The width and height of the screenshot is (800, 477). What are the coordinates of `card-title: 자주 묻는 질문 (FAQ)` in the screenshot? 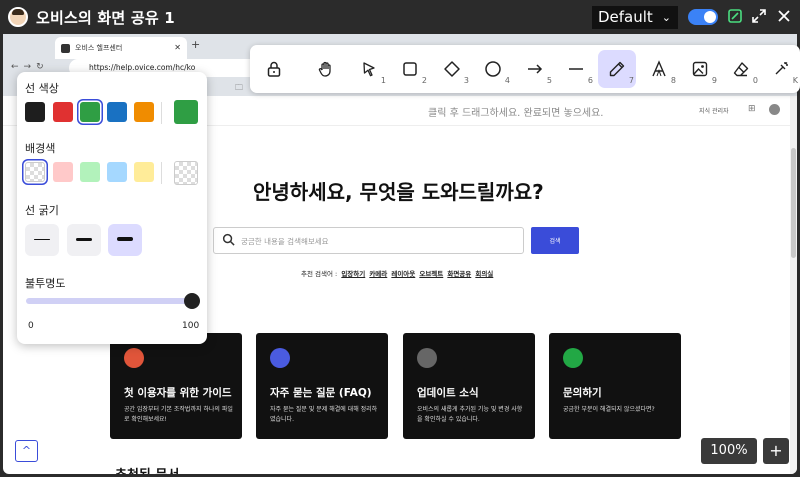 It's located at (321, 393).